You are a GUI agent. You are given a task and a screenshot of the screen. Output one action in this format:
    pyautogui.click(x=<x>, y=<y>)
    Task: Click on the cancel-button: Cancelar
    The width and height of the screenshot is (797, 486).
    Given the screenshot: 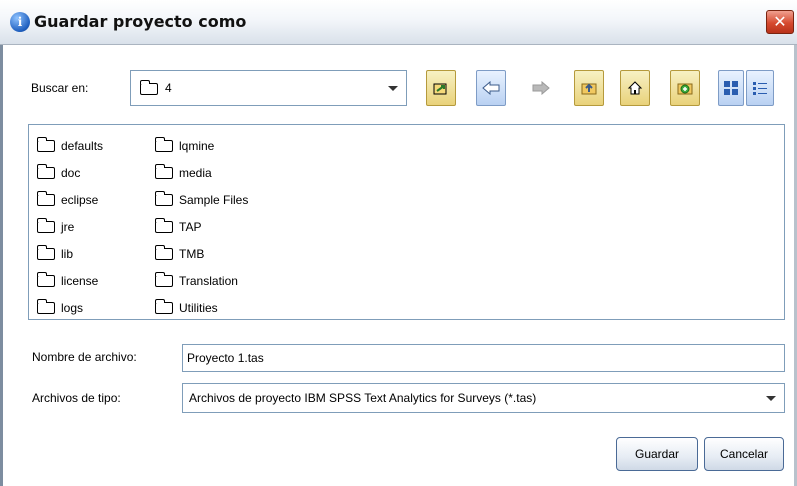 What is the action you would take?
    pyautogui.click(x=744, y=454)
    